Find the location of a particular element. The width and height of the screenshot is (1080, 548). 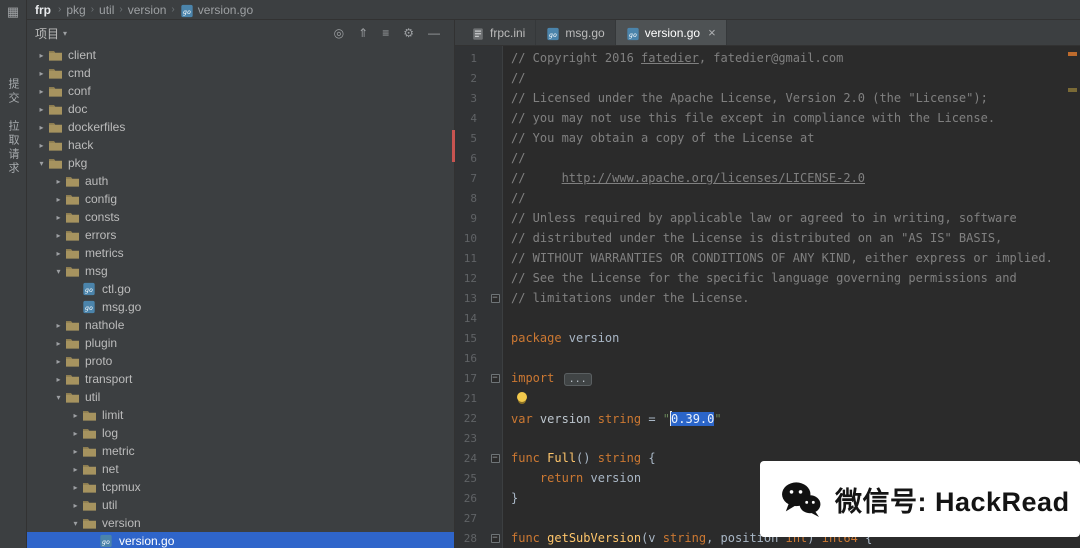

editor-tab-msg.go: go msg.go is located at coordinates (576, 32).